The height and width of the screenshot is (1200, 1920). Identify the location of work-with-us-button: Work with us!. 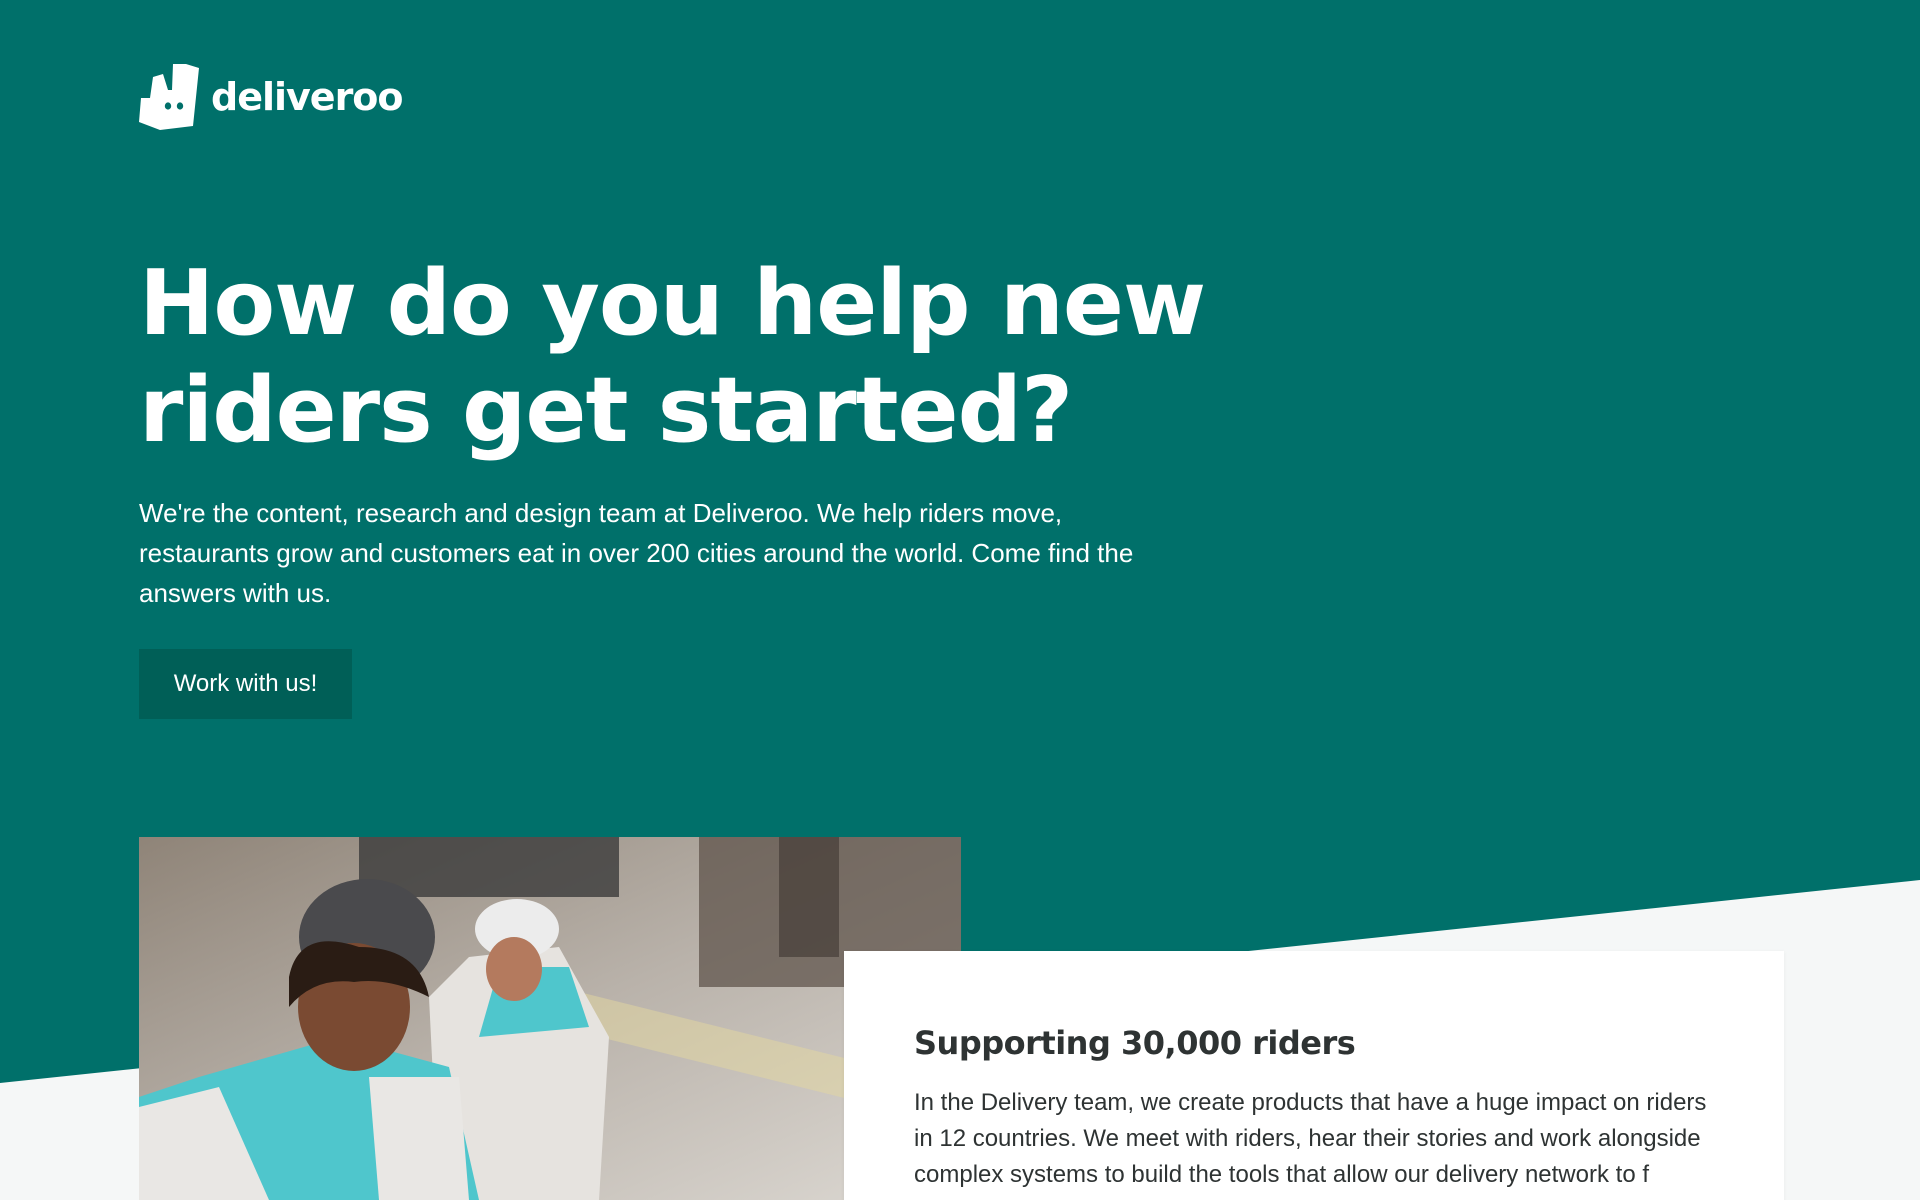
(245, 684).